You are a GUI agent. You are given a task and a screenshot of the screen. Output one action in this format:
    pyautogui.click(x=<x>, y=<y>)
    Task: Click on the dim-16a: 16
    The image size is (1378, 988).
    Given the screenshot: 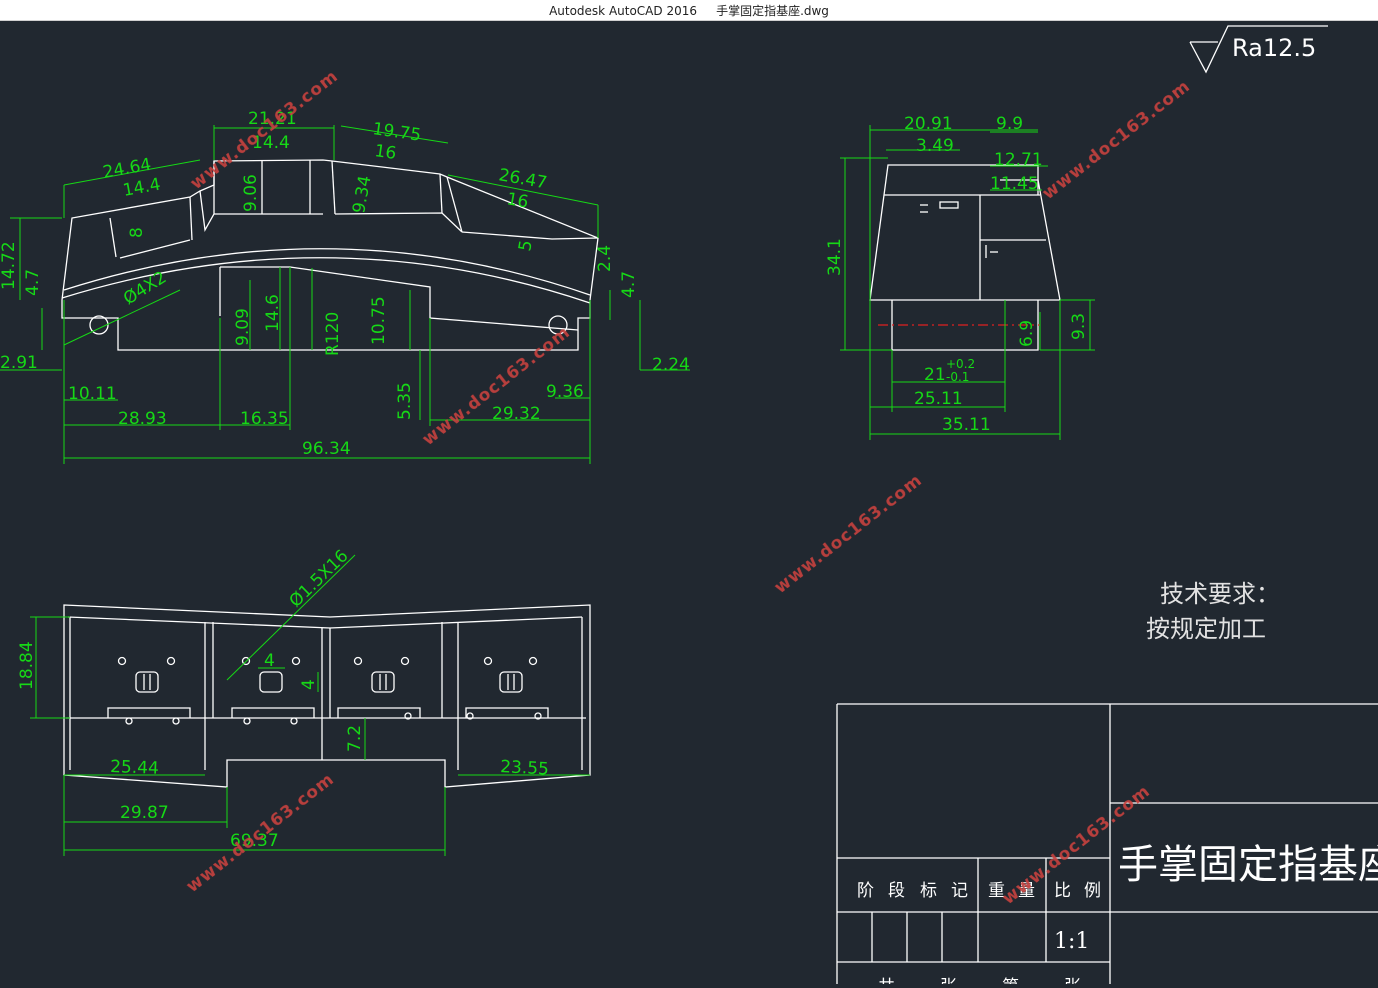 What is the action you would take?
    pyautogui.click(x=385, y=152)
    